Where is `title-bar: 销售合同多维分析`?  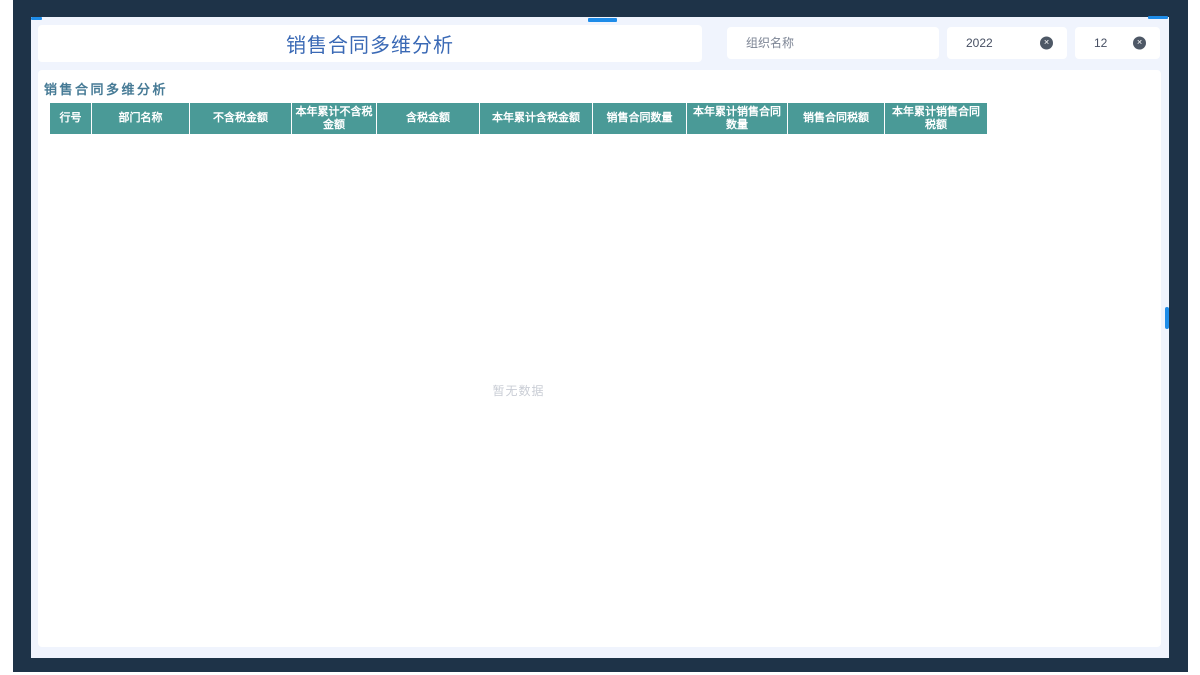
title-bar: 销售合同多维分析 is located at coordinates (370, 43).